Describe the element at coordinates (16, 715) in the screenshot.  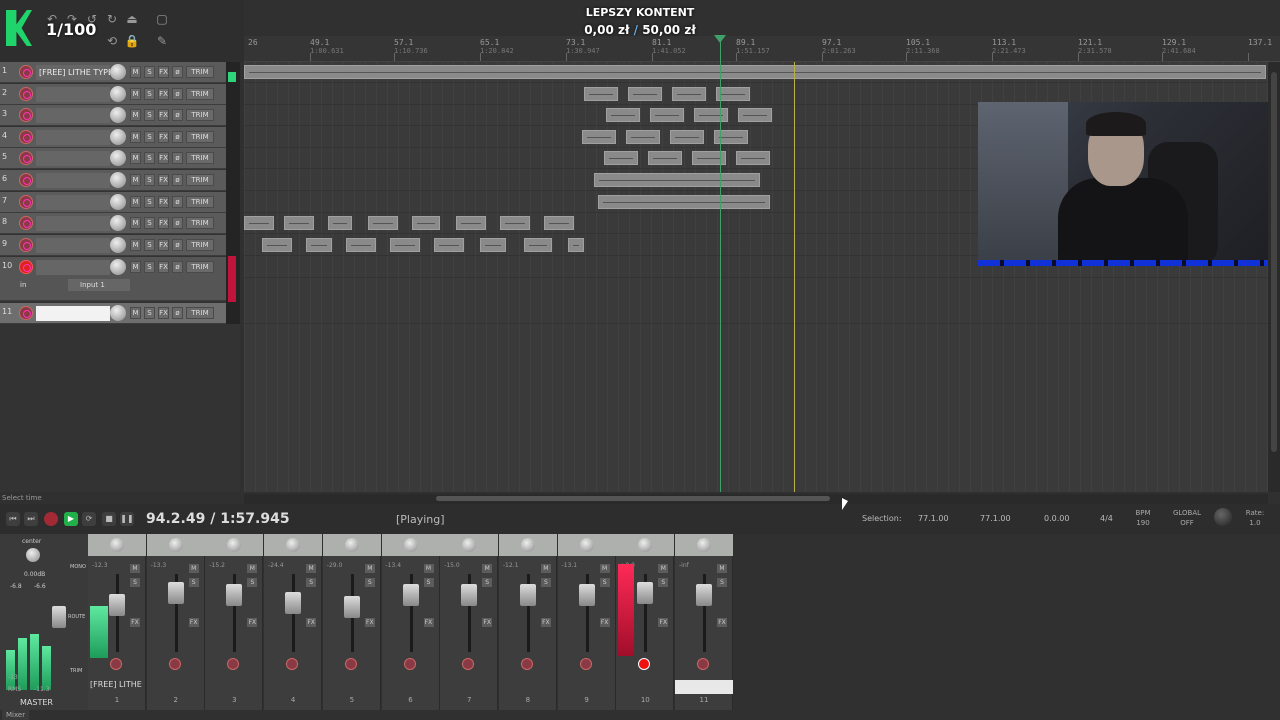
I see `mixer-tab: Mixer` at that location.